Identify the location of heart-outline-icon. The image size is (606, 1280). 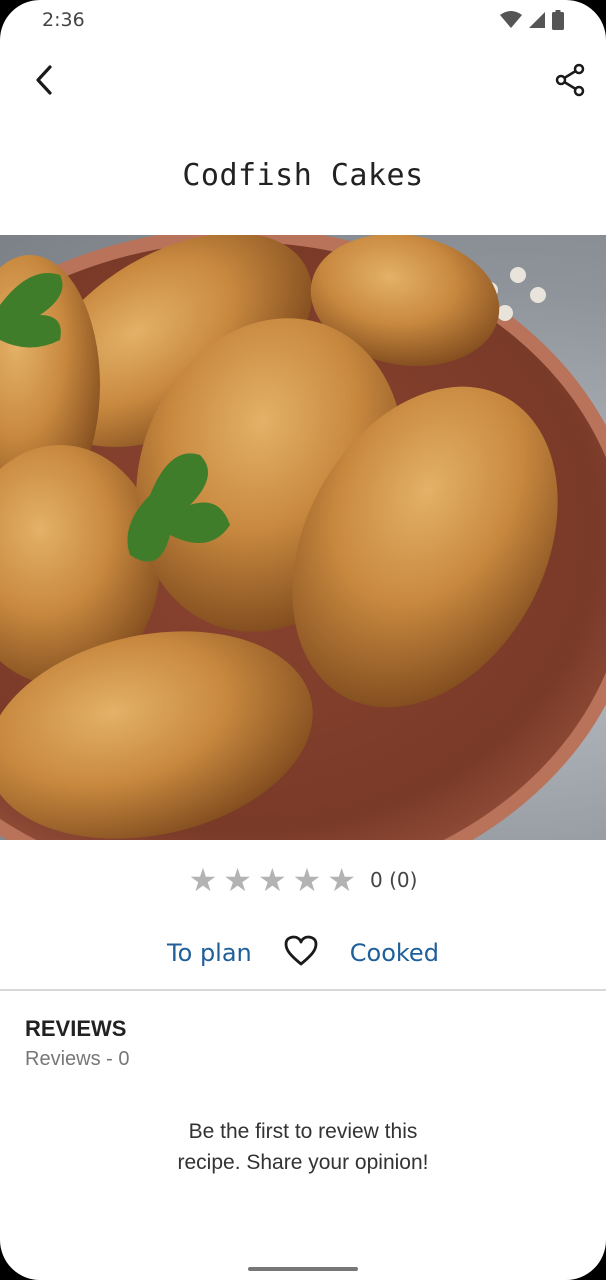
(301, 950).